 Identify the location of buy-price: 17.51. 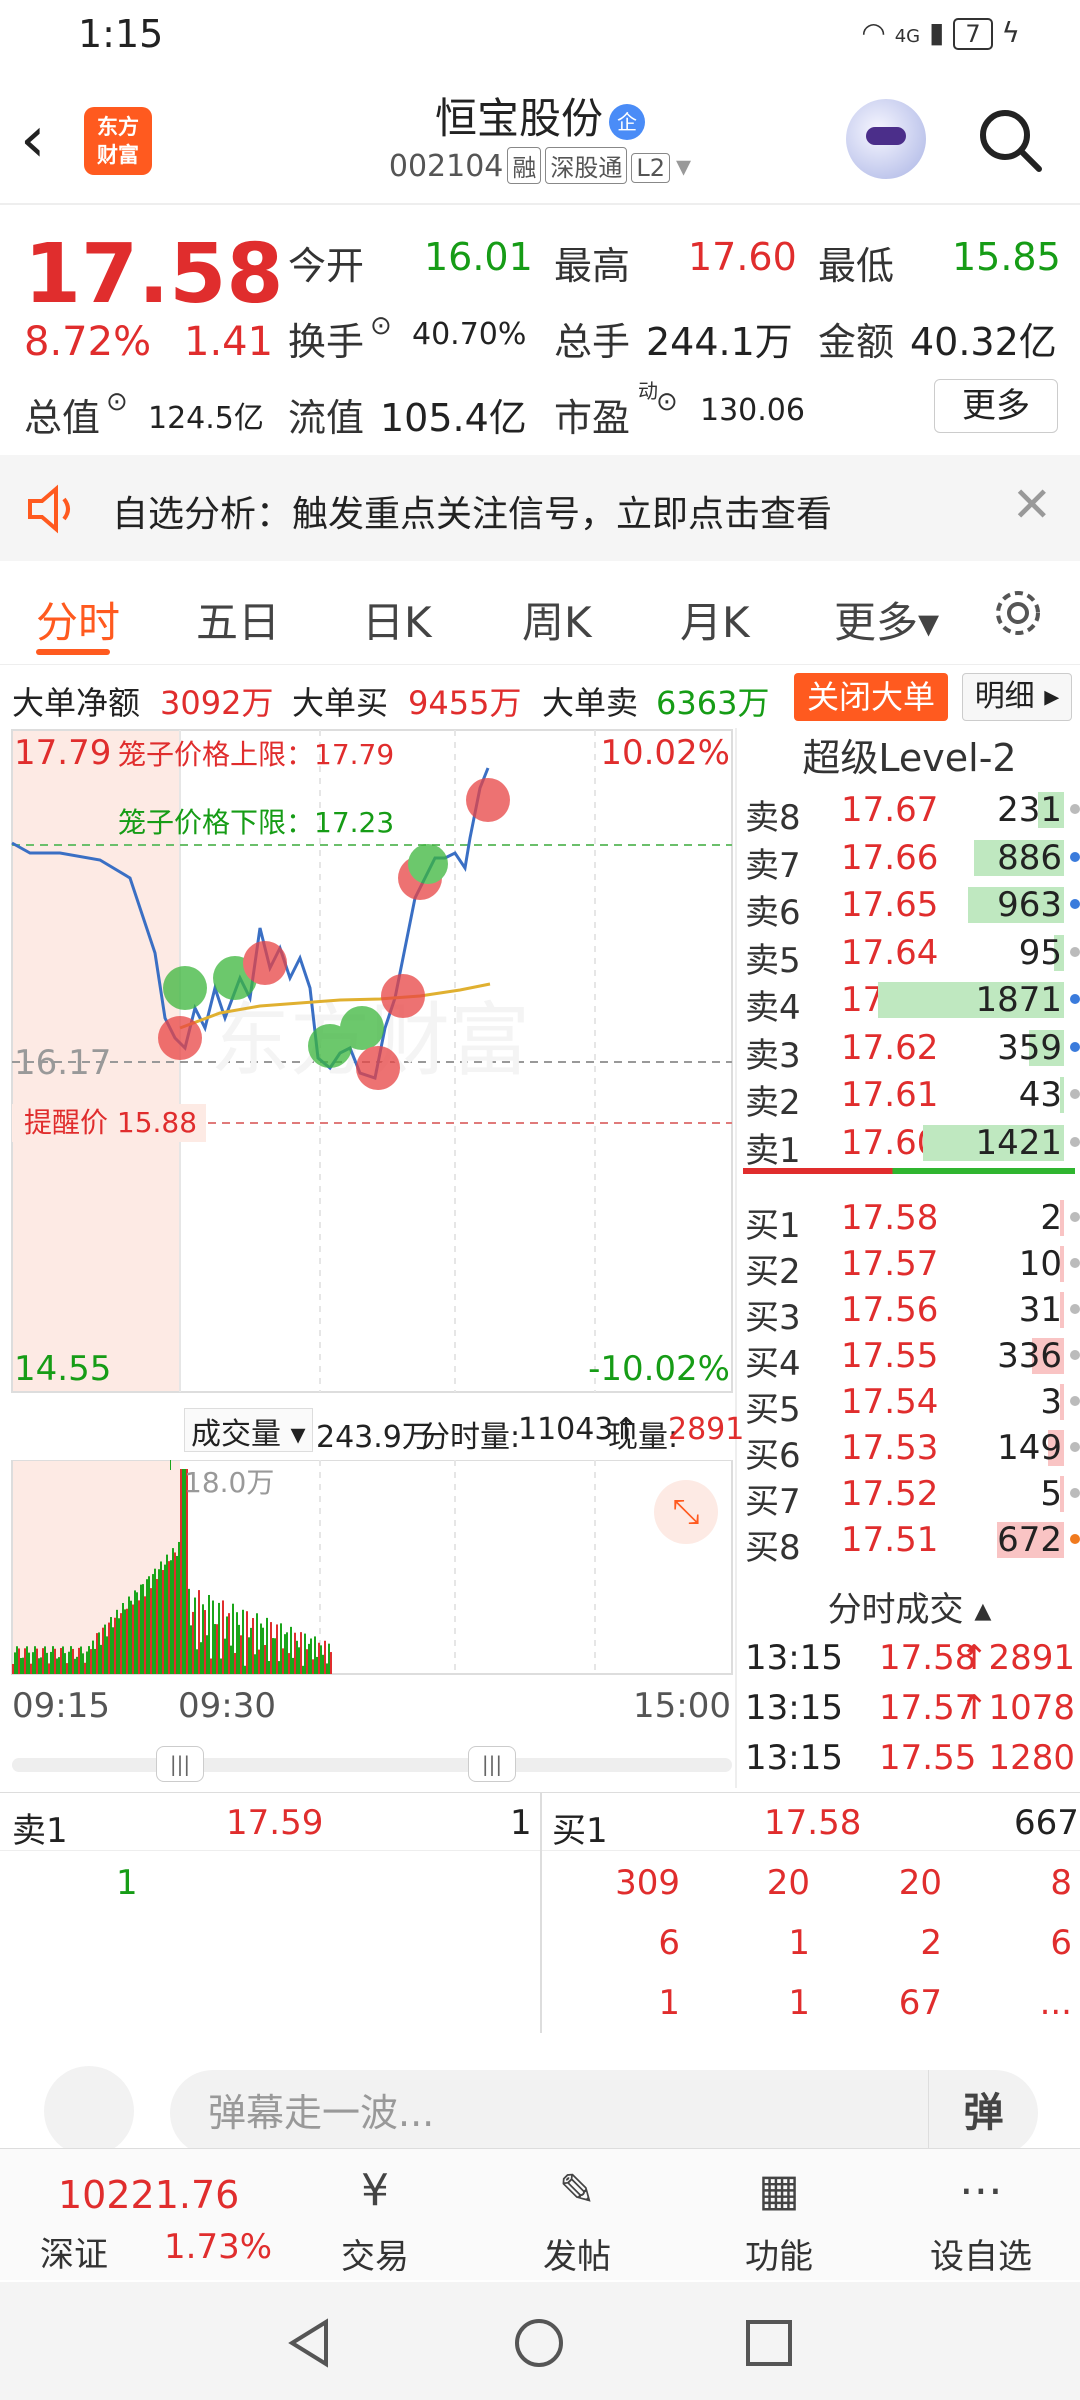
(890, 1540).